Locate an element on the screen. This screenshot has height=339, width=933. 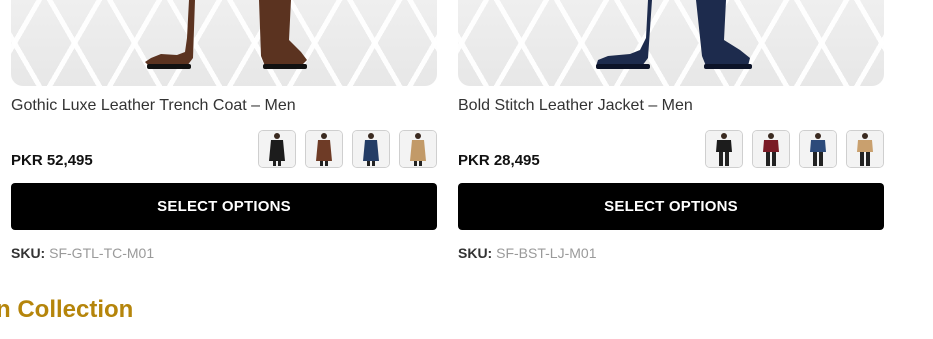
swatch-tan-jacket is located at coordinates (865, 149).